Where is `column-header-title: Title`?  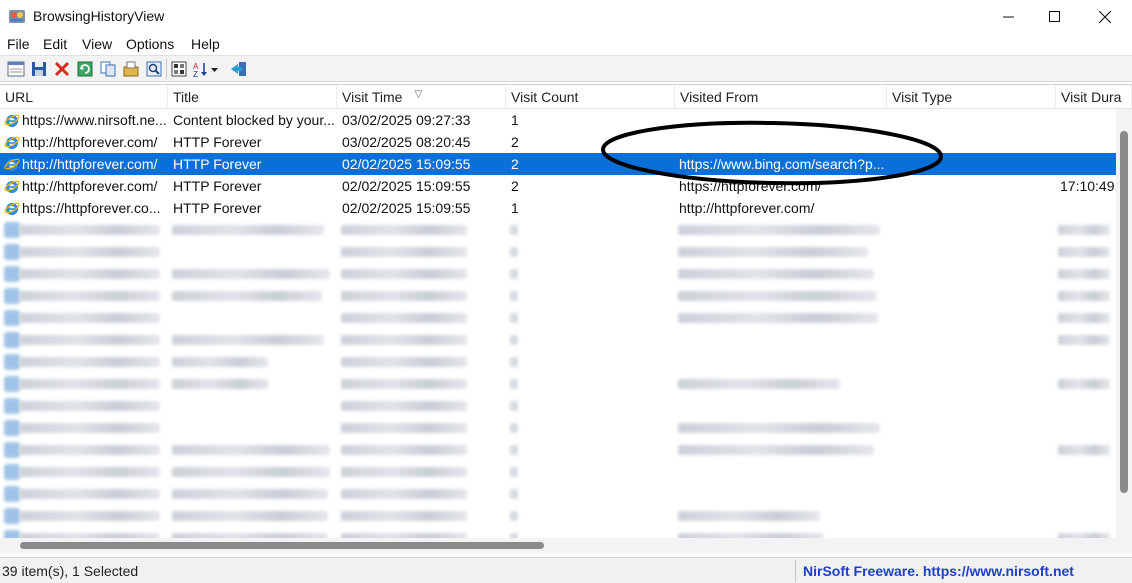
column-header-title: Title is located at coordinates (252, 97).